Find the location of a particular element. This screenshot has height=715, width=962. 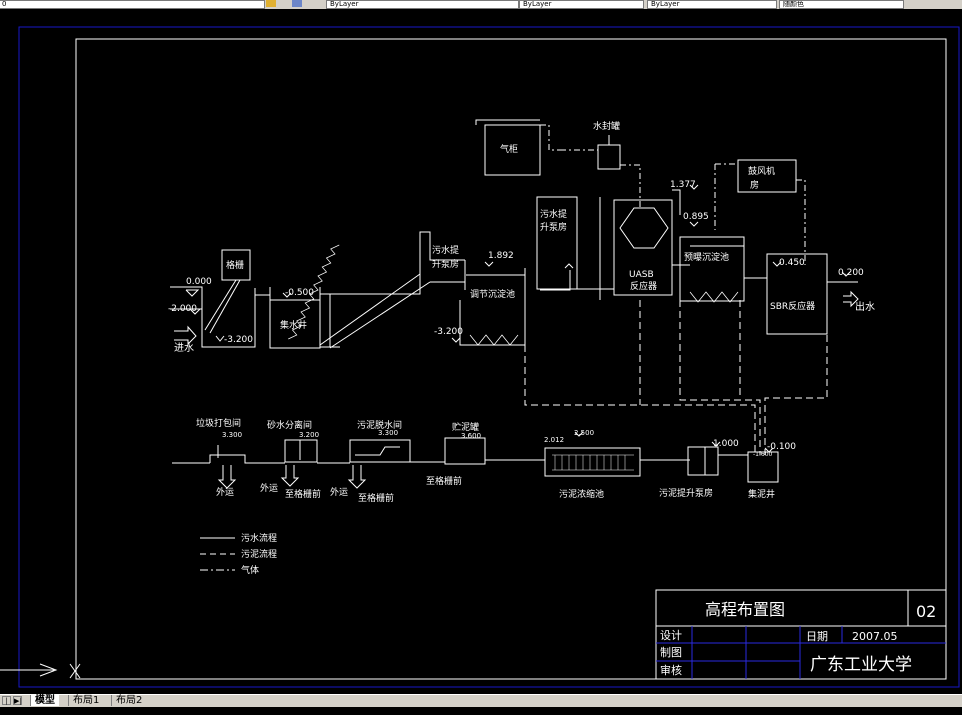

label-uasb-b: 反应器 is located at coordinates (643, 286).